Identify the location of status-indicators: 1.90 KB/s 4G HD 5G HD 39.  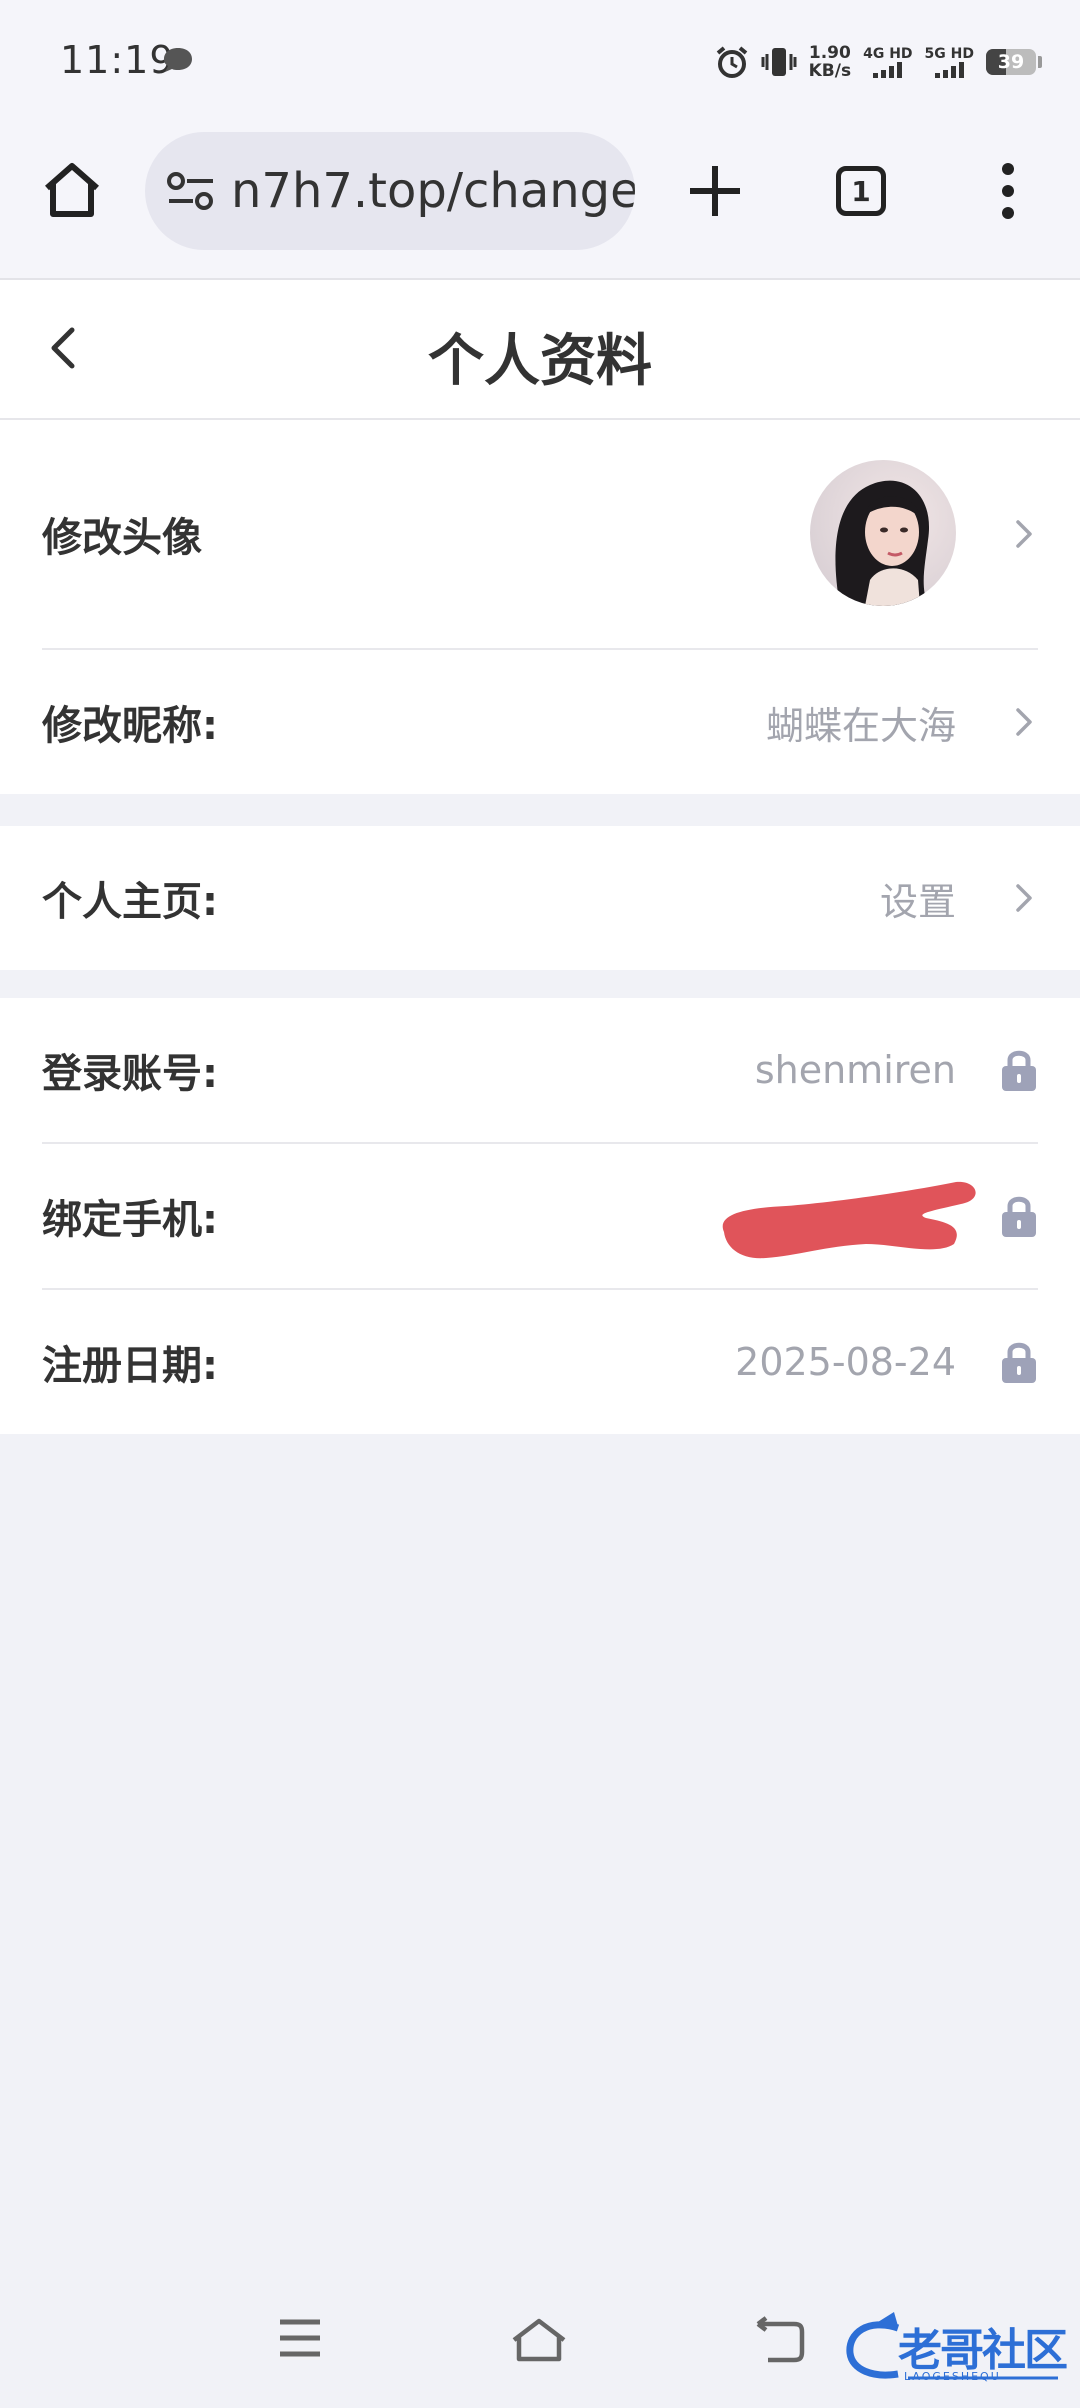
(878, 62).